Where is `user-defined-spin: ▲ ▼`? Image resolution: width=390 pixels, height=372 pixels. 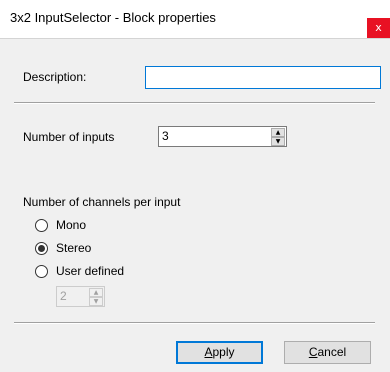
user-defined-spin: ▲ ▼ is located at coordinates (96, 297).